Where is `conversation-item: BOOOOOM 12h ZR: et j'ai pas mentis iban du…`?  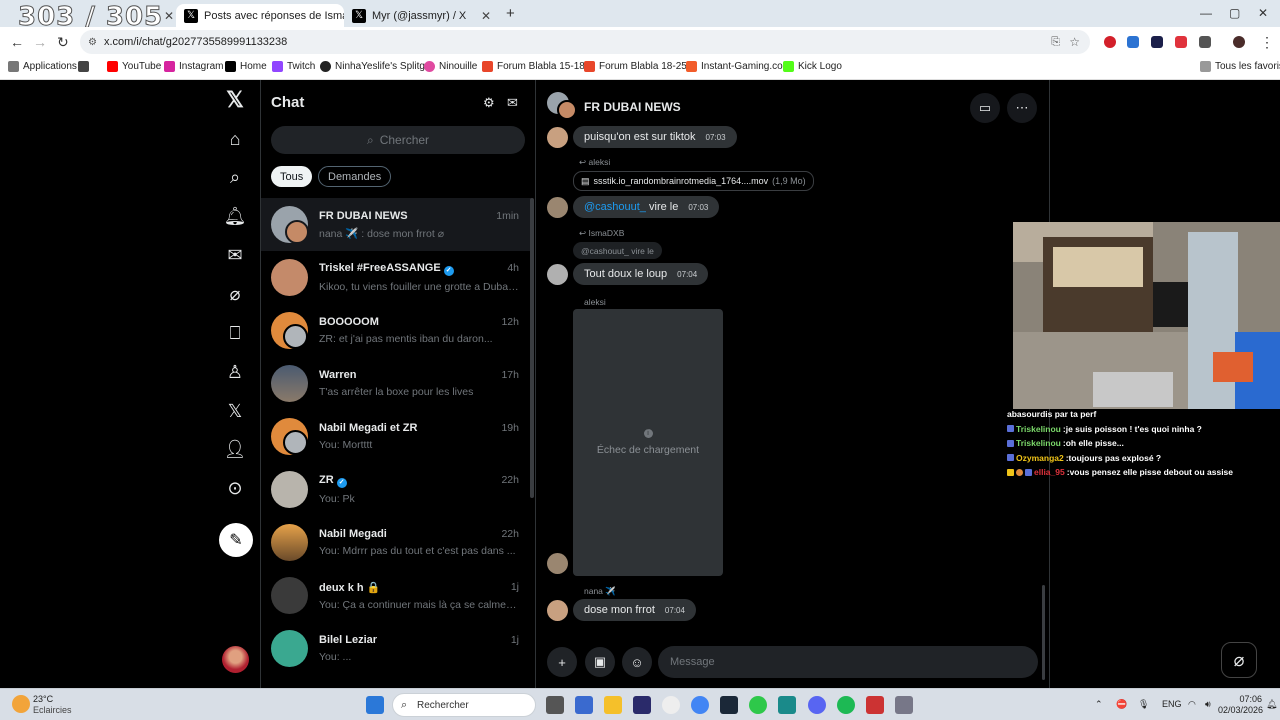 conversation-item: BOOOOOM 12h ZR: et j'ai pas mentis iban du… is located at coordinates (396, 330).